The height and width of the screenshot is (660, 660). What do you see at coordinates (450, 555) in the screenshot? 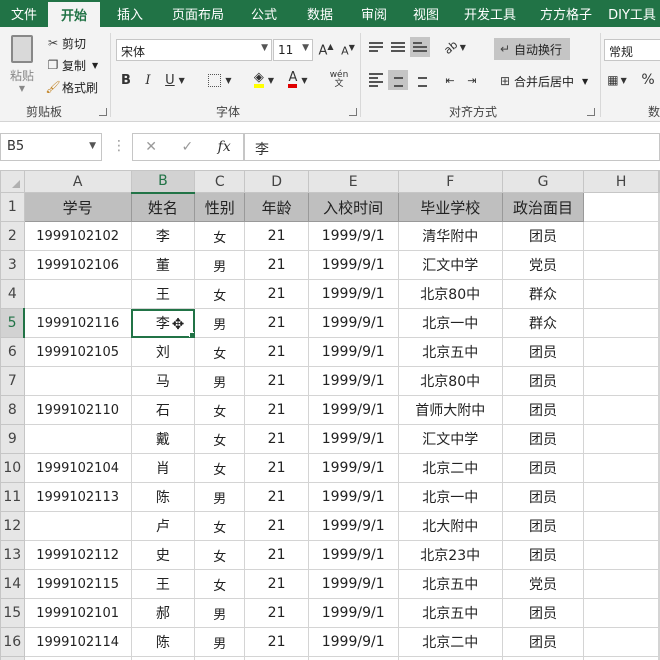
I see `cell: 北京23中` at bounding box center [450, 555].